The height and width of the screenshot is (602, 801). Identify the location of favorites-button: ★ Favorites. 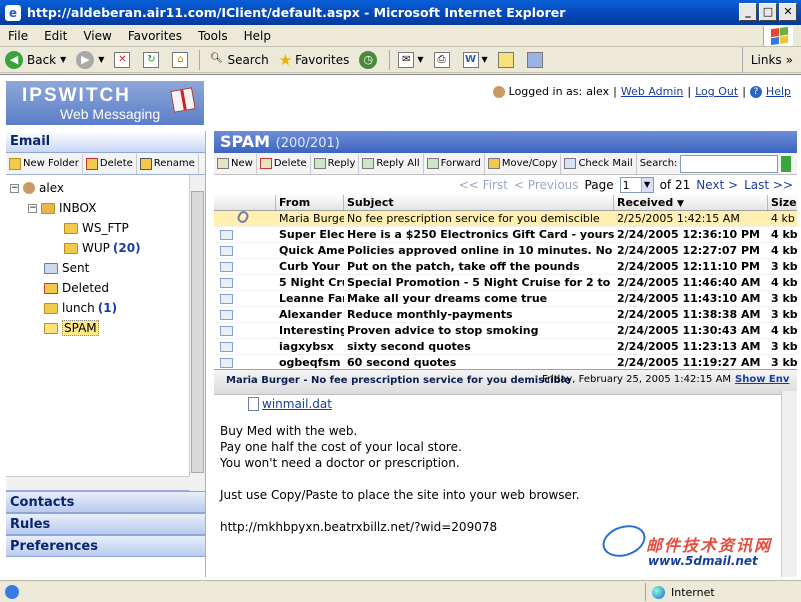
(314, 60).